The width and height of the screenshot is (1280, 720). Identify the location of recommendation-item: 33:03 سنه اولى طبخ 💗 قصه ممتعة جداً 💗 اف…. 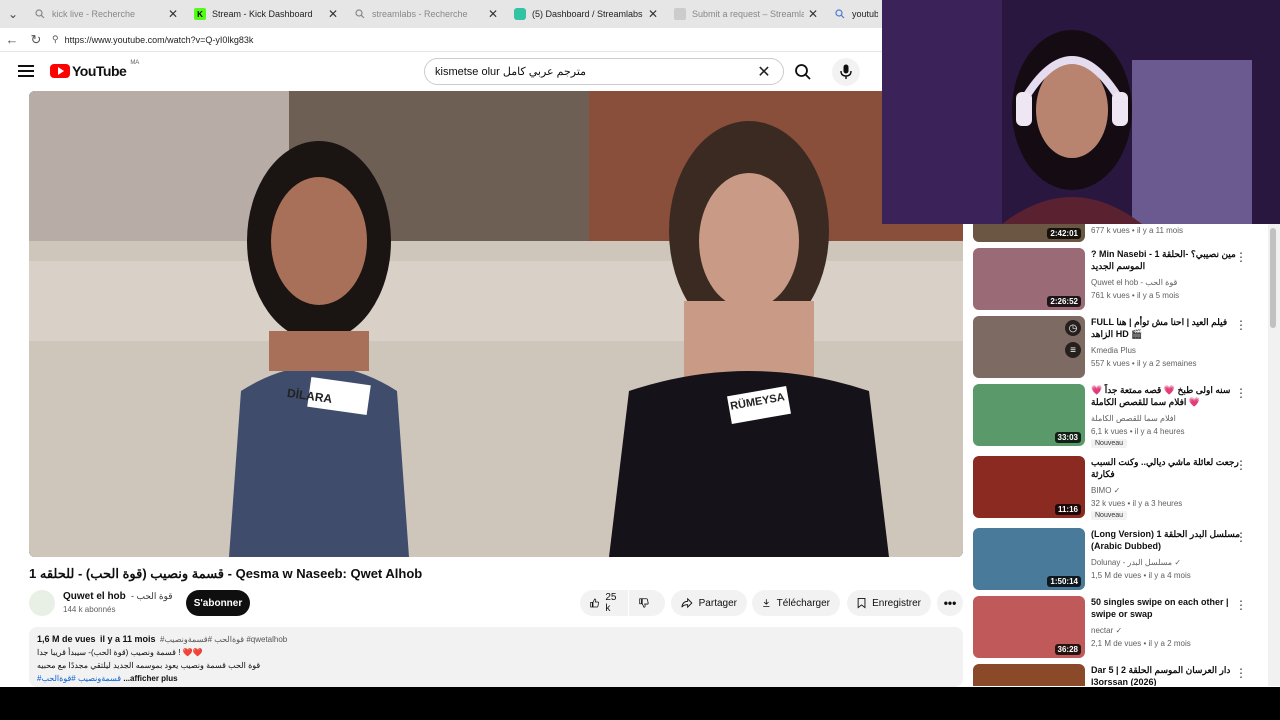
(1118, 416).